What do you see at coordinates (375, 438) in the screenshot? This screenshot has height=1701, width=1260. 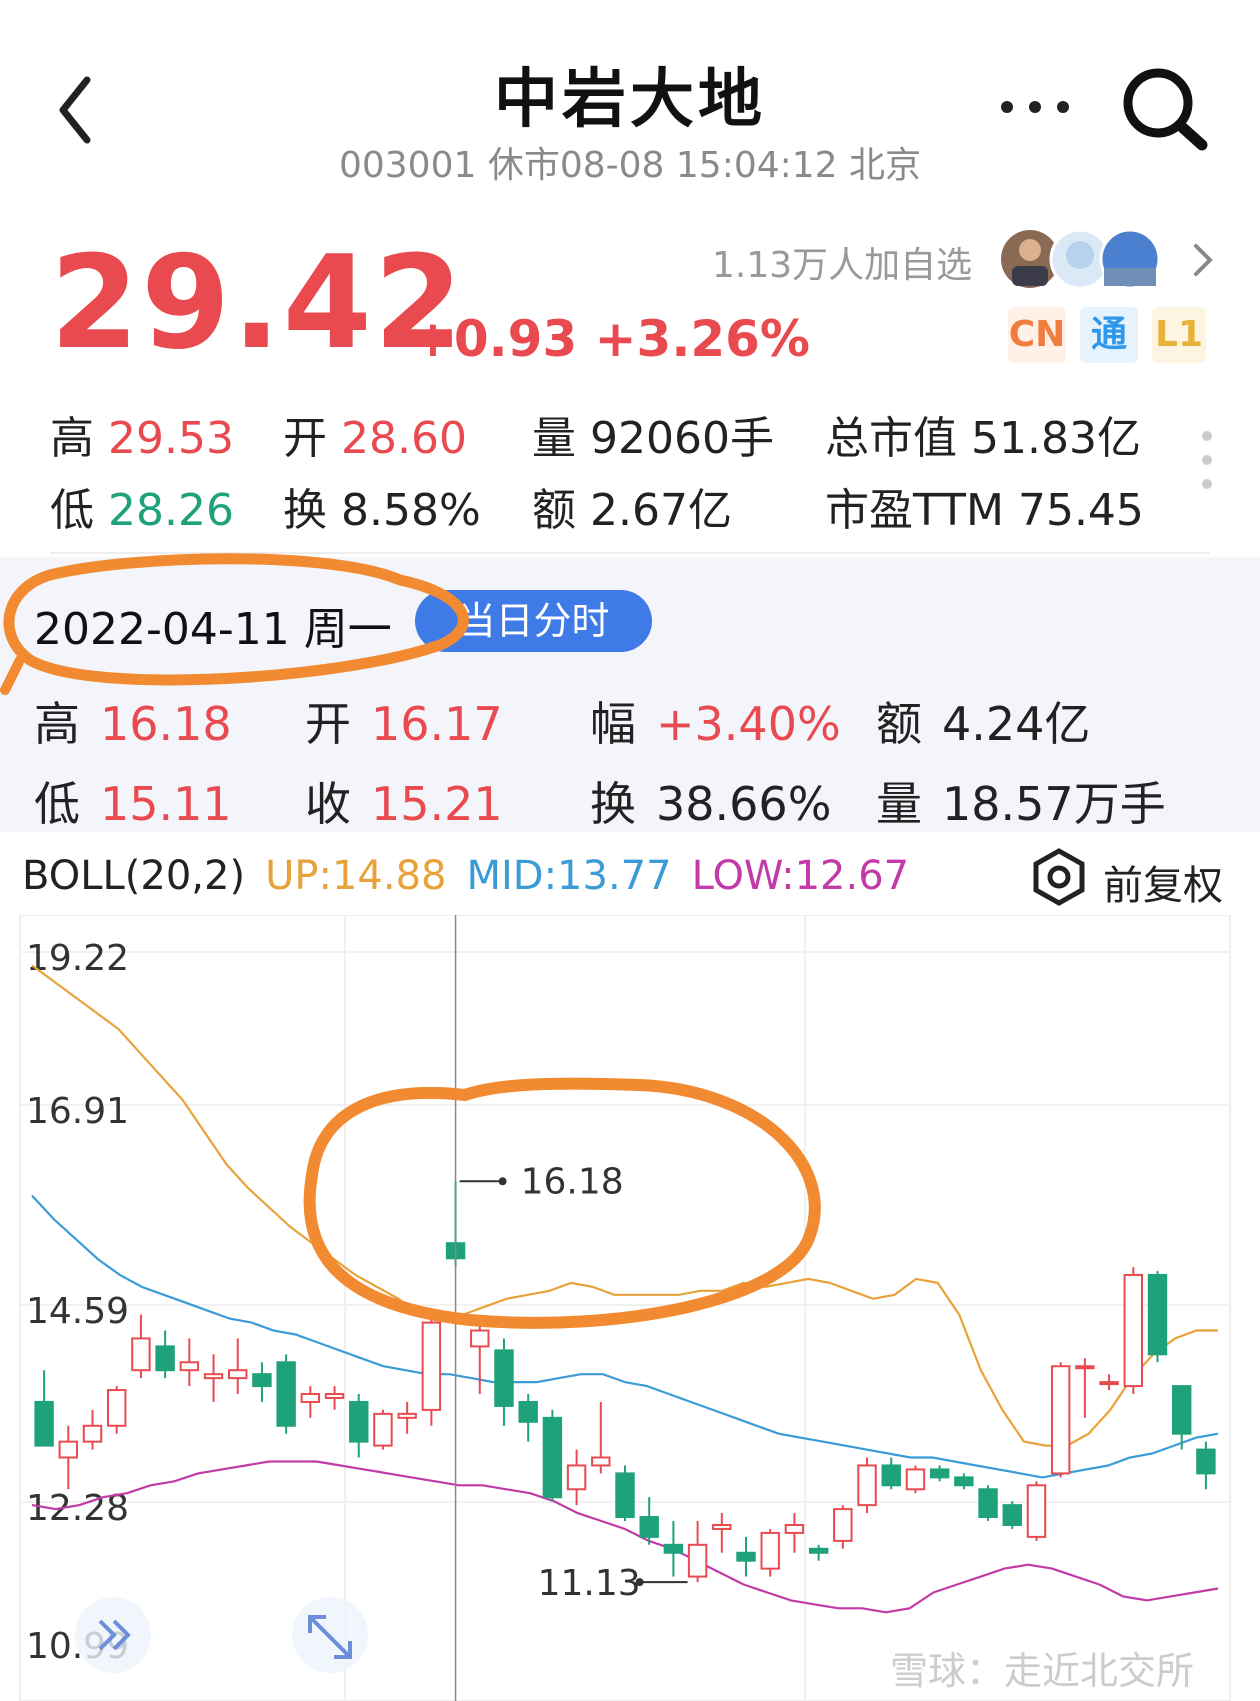 I see `stat-open: 开 28.60` at bounding box center [375, 438].